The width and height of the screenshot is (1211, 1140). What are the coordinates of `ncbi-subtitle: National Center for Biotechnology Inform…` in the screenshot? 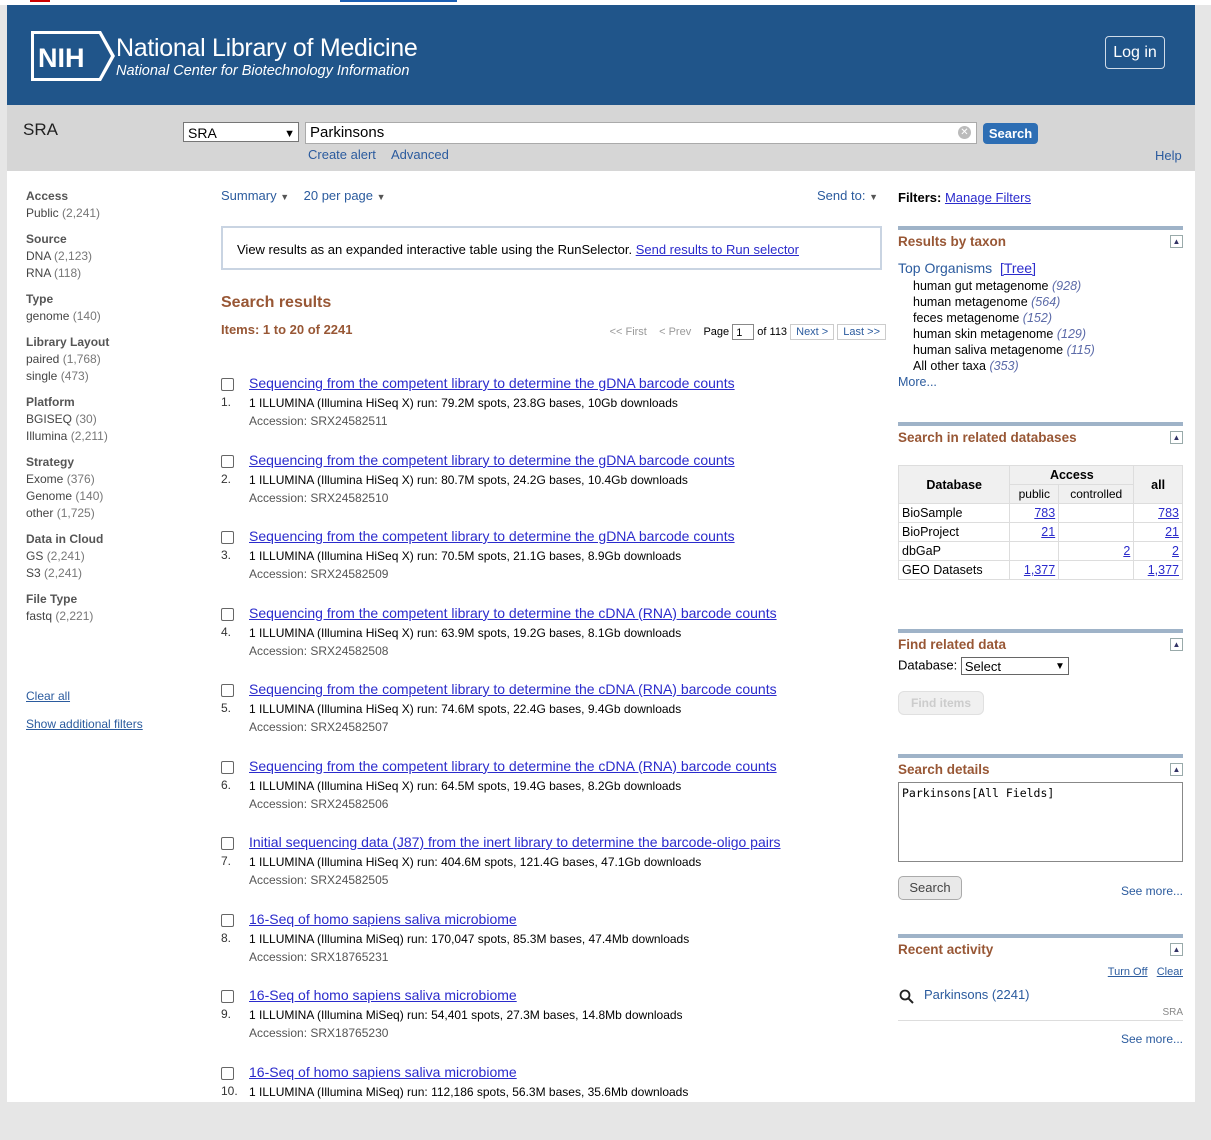 It's located at (262, 71).